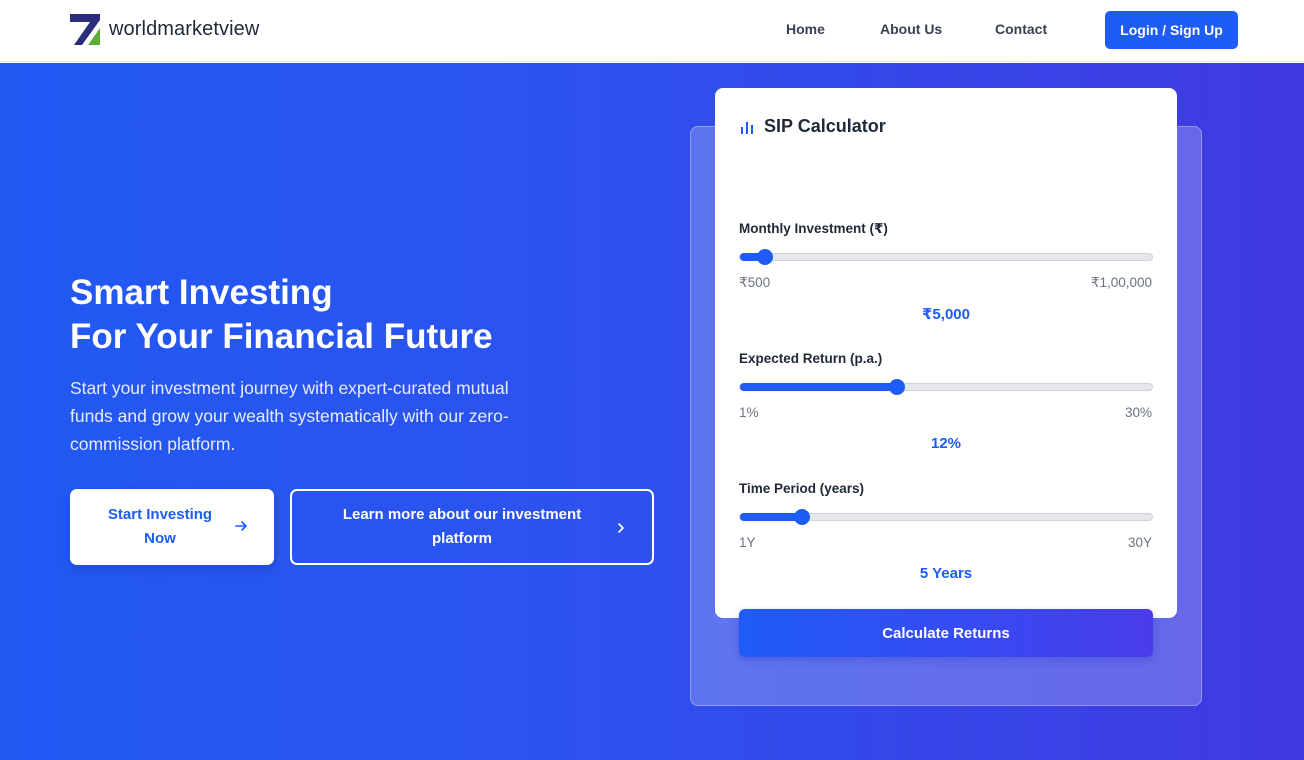 The width and height of the screenshot is (1304, 760). I want to click on brand-logo-icon, so click(85, 29).